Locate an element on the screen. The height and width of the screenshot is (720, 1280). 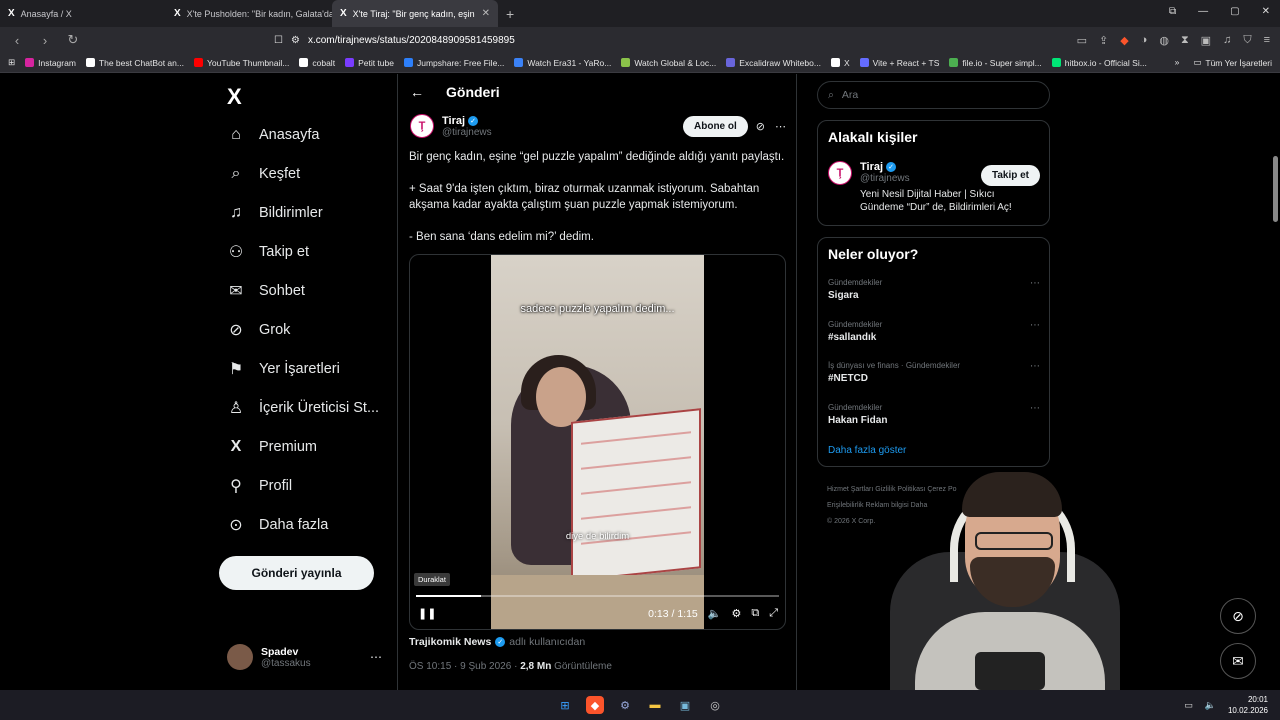
author-name: Tiraj is located at coordinates (453, 121).